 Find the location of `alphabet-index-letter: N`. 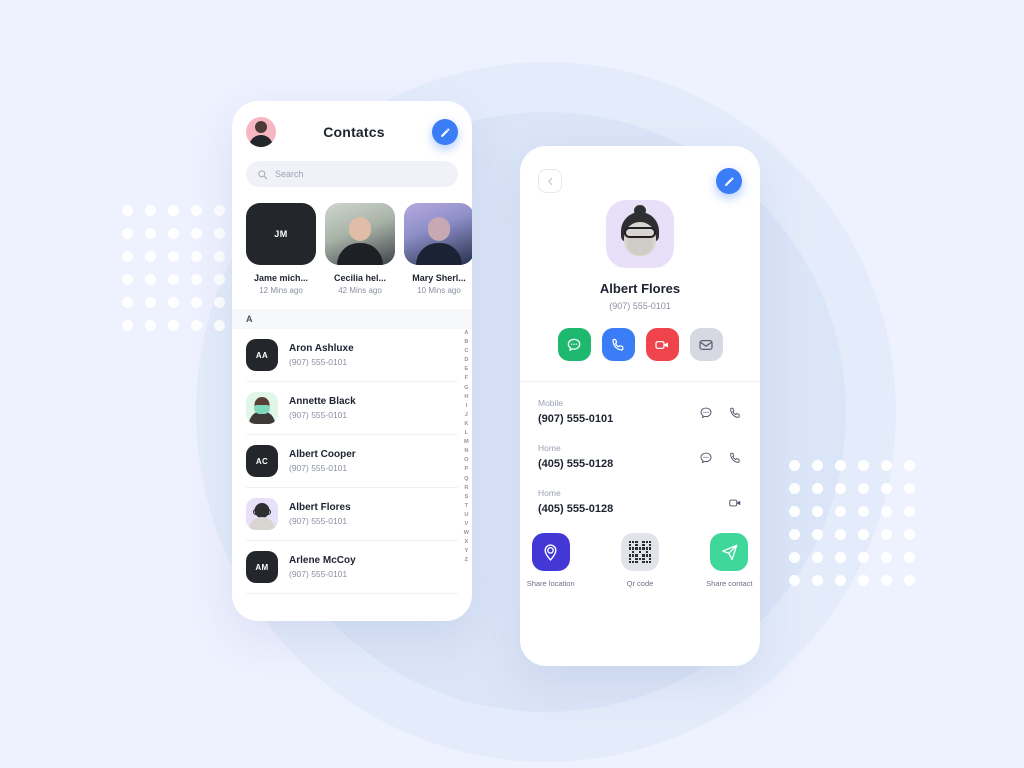

alphabet-index-letter: N is located at coordinates (466, 451).